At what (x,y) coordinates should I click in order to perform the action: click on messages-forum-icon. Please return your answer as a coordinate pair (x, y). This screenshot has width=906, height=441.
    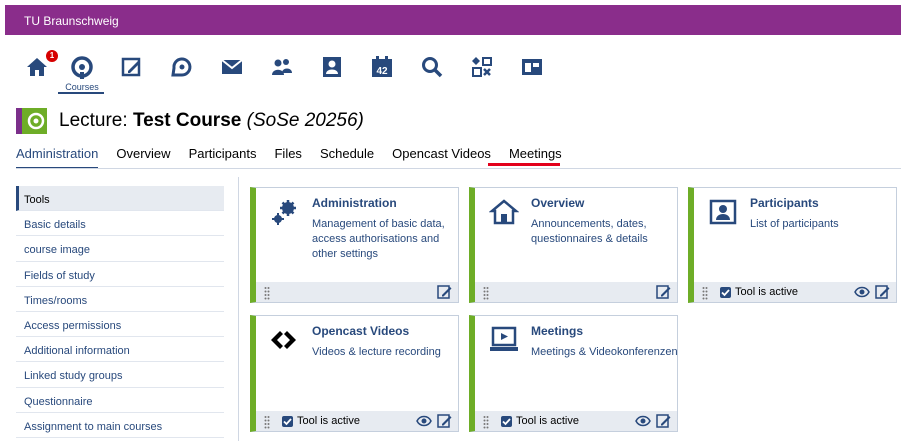
    Looking at the image, I should click on (182, 70).